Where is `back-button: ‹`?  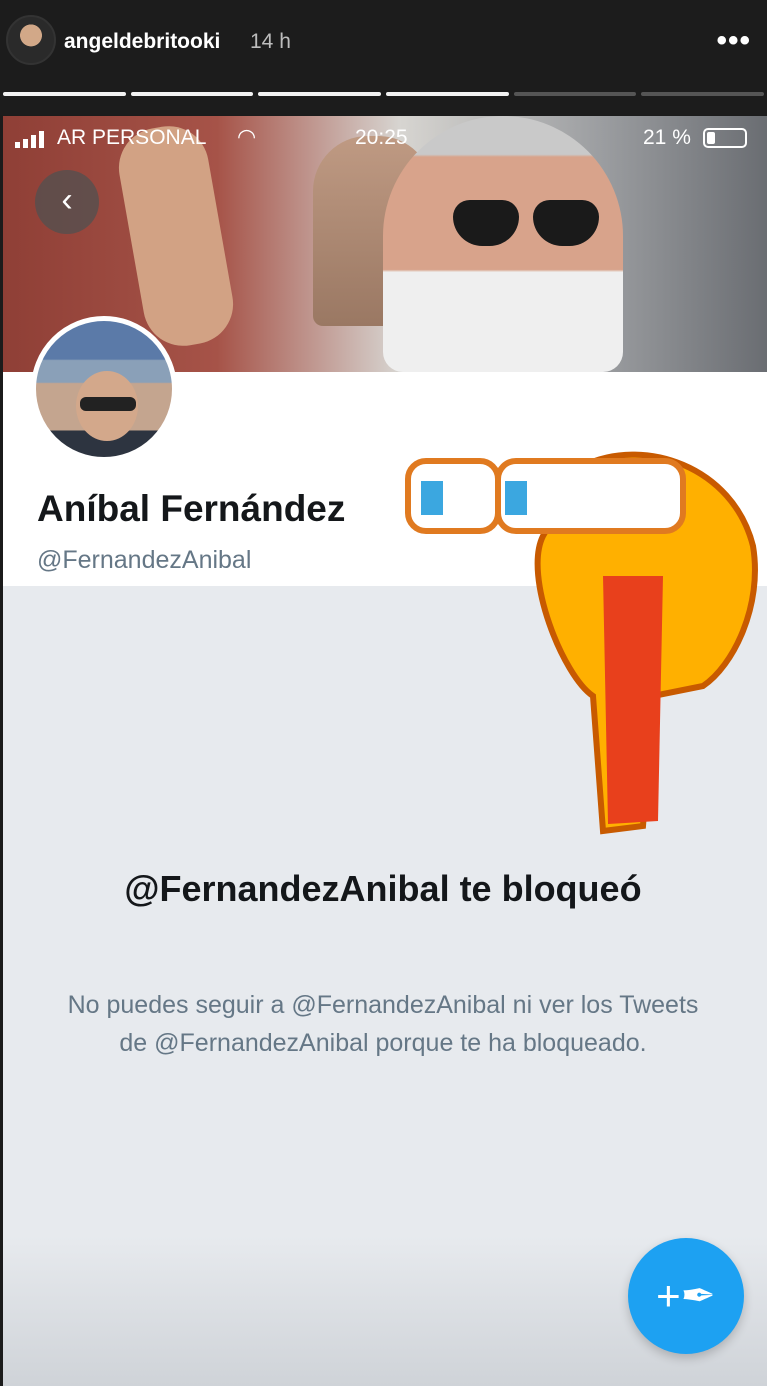
back-button: ‹ is located at coordinates (67, 202).